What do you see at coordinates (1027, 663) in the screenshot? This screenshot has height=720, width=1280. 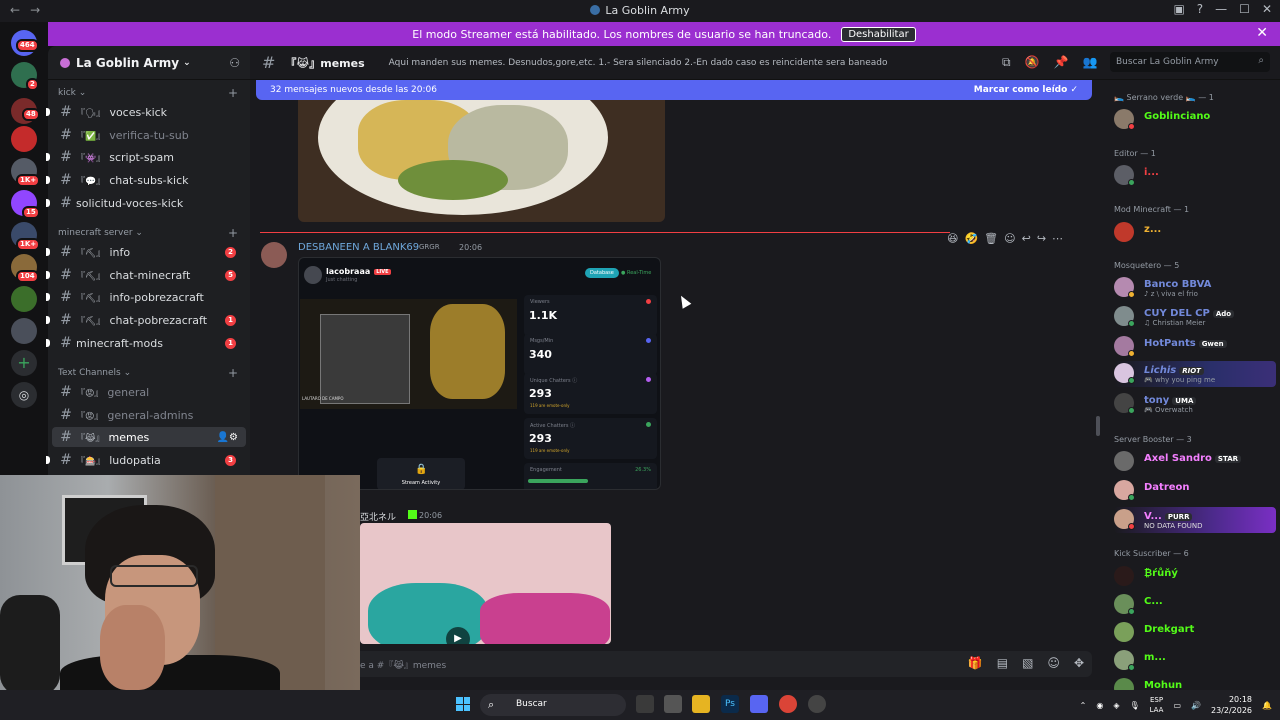 I see `sticker-icon: ▧` at bounding box center [1027, 663].